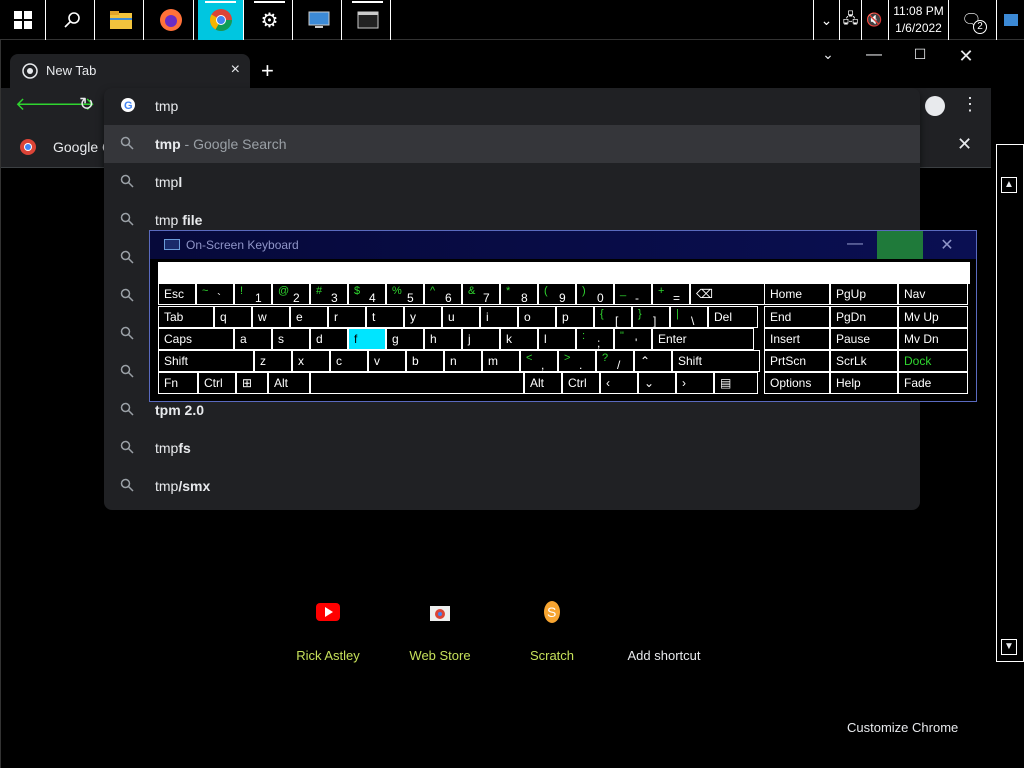  I want to click on omnibox-input: G tmp, so click(512, 106).